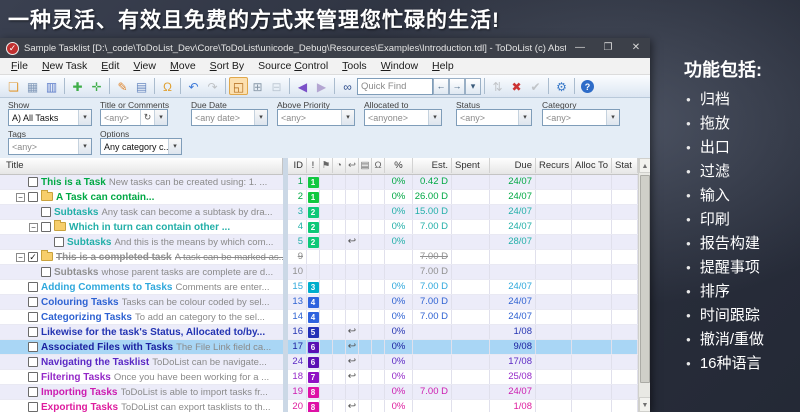  Describe the element at coordinates (50, 117) in the screenshot. I see `filter-show-dropdown: A) All Tasks ▾` at that location.